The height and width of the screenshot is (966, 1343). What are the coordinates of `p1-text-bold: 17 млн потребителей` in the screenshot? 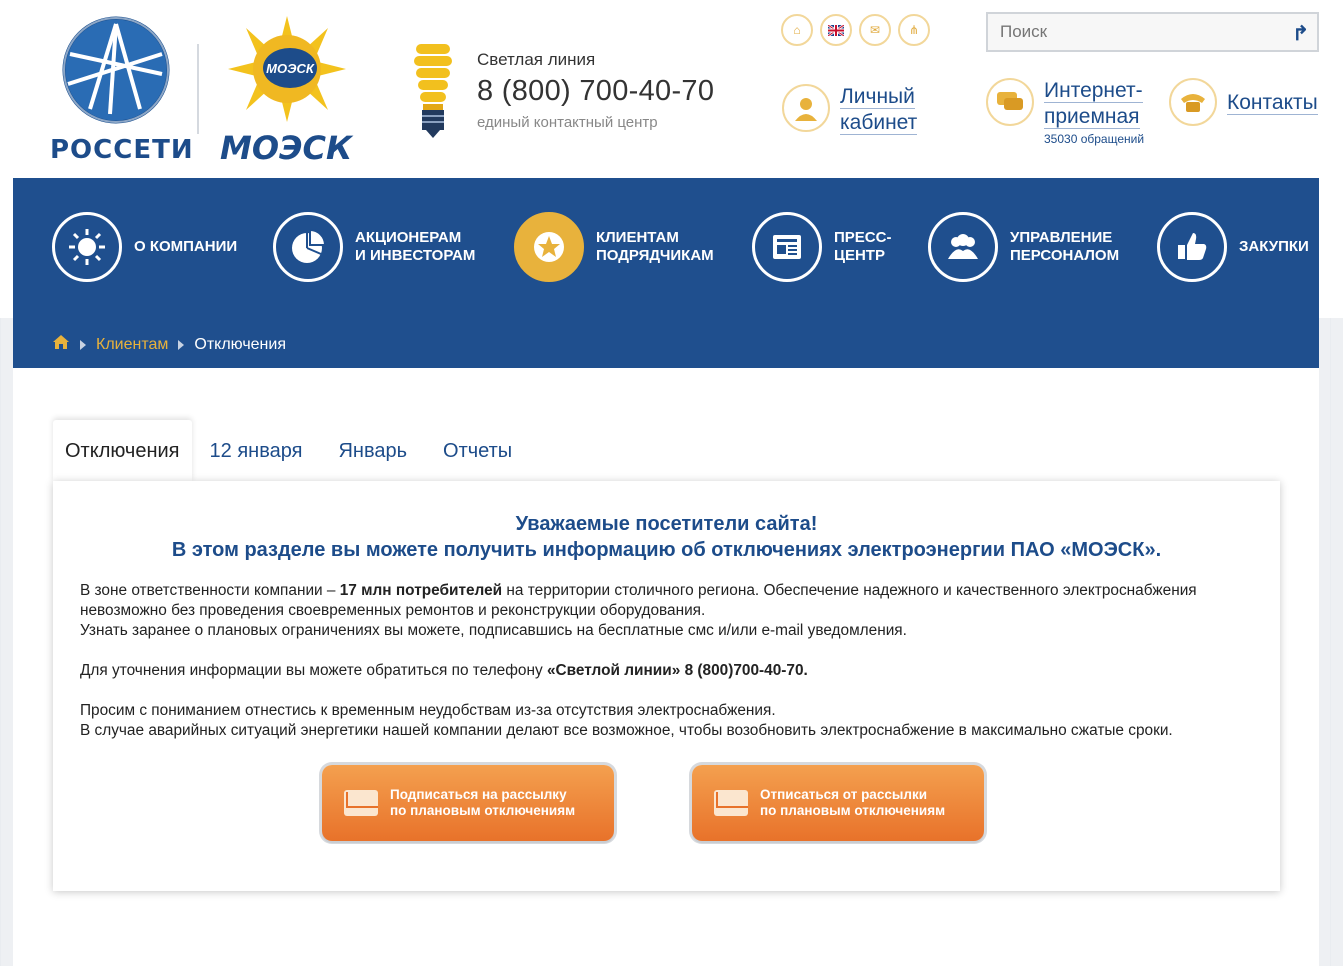 It's located at (421, 590).